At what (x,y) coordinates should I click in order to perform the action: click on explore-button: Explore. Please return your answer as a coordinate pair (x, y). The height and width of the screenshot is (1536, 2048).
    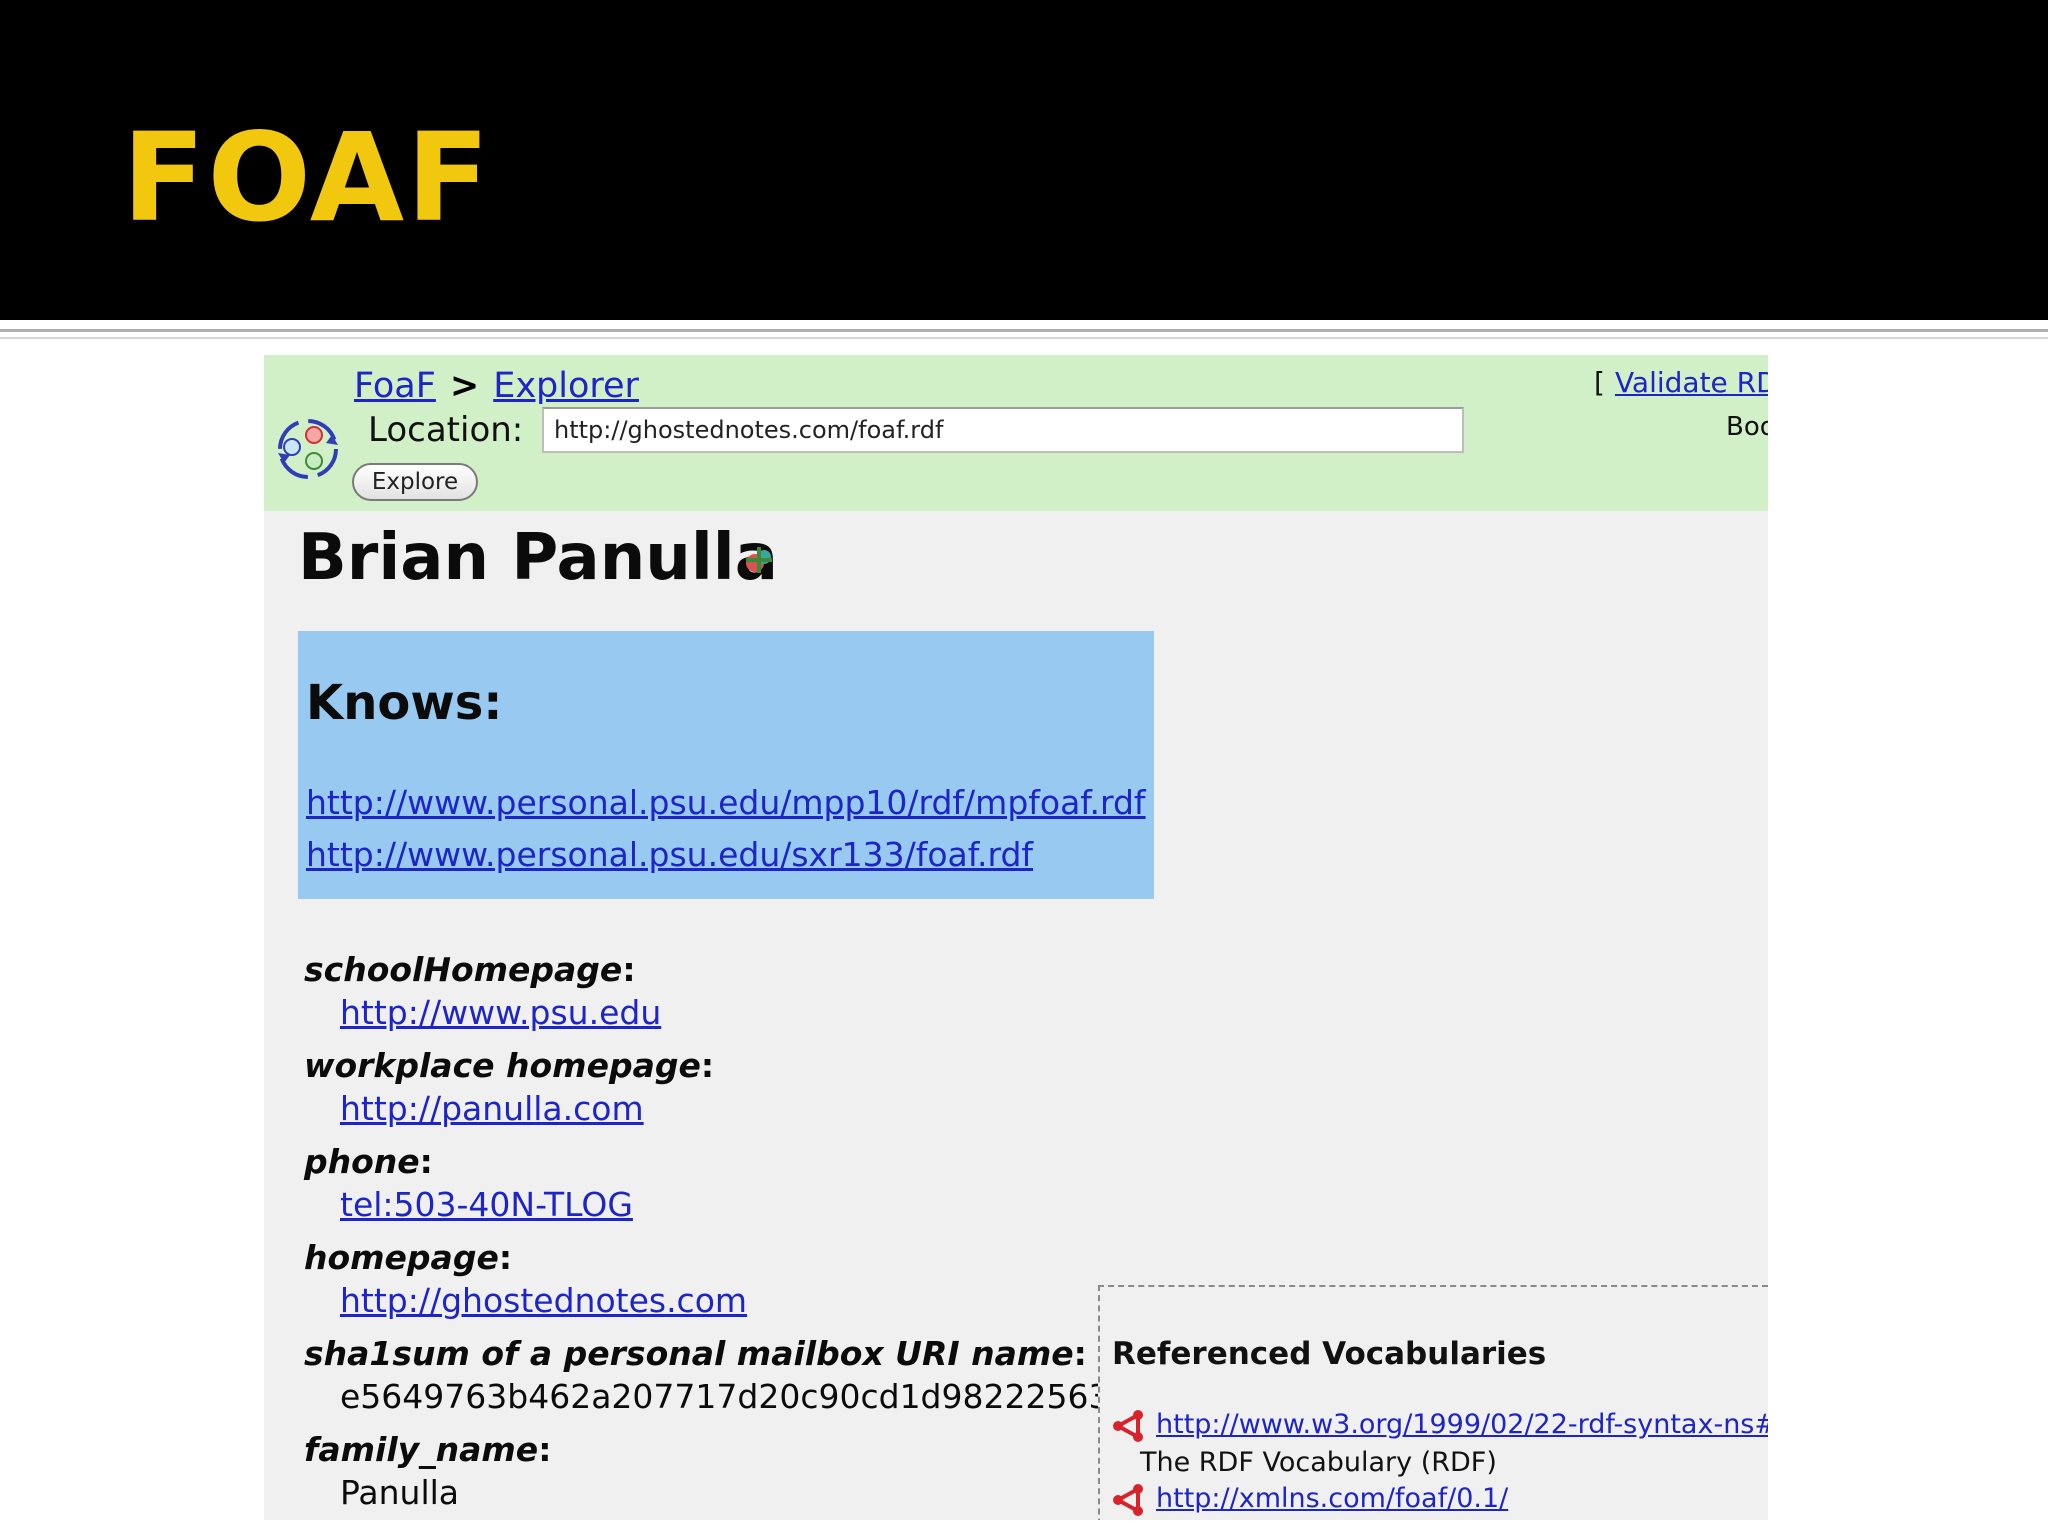
    Looking at the image, I should click on (415, 482).